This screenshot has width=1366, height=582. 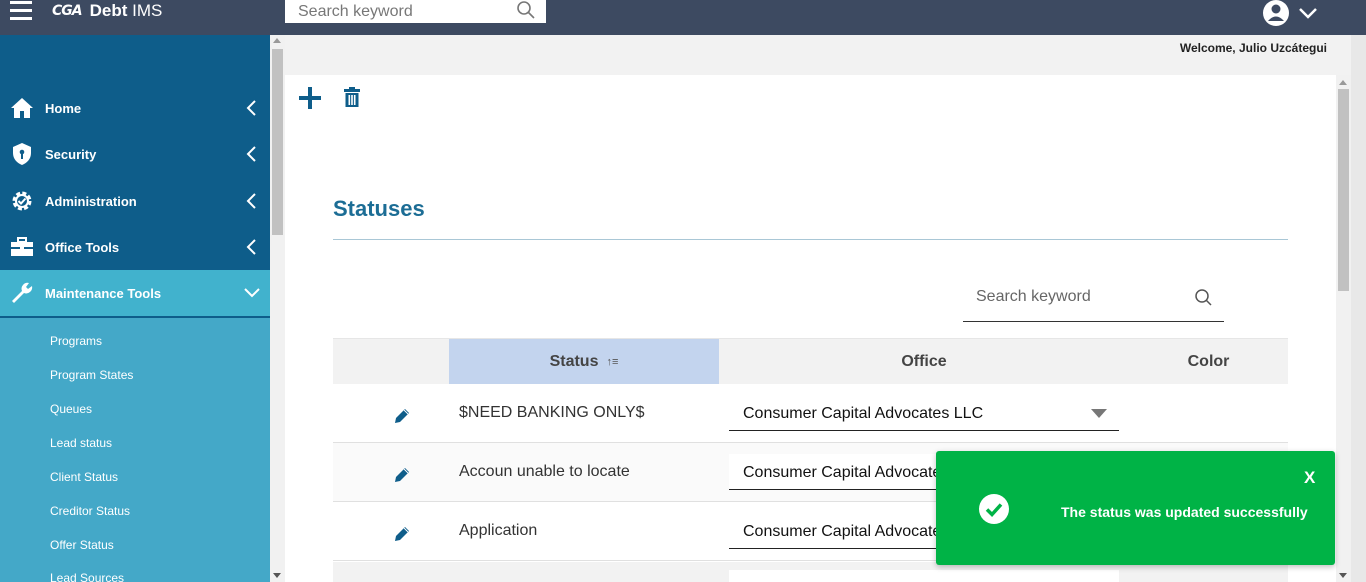 What do you see at coordinates (552, 412) in the screenshot?
I see `status-name: $NEED BANKING ONLY$` at bounding box center [552, 412].